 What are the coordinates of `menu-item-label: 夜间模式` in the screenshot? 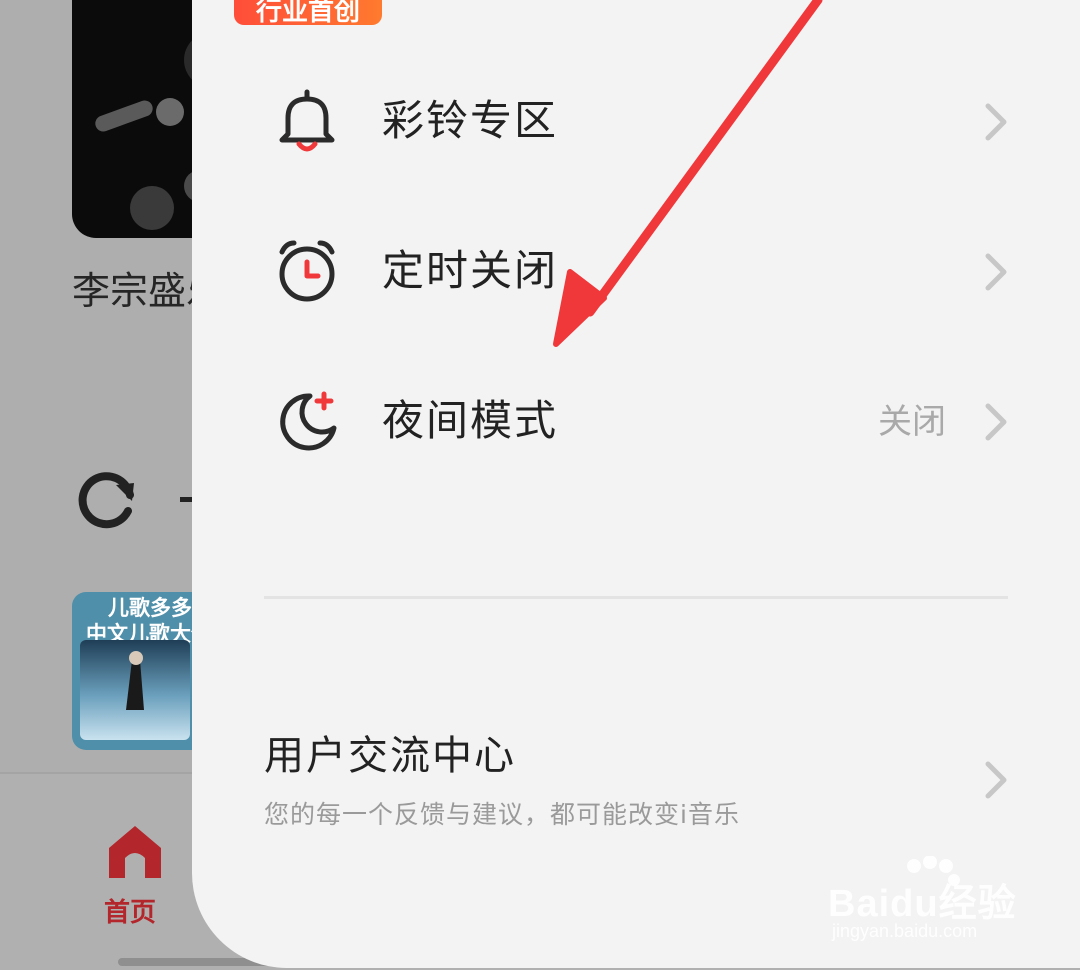 It's located at (470, 420).